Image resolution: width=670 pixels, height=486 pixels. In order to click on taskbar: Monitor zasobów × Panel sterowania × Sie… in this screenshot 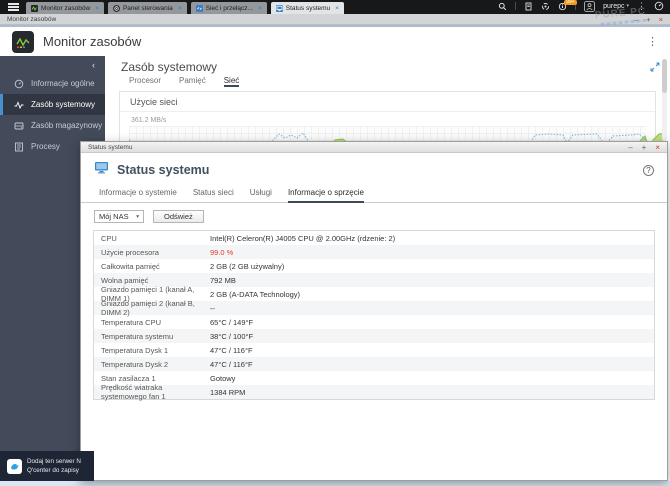, I will do `click(335, 7)`.